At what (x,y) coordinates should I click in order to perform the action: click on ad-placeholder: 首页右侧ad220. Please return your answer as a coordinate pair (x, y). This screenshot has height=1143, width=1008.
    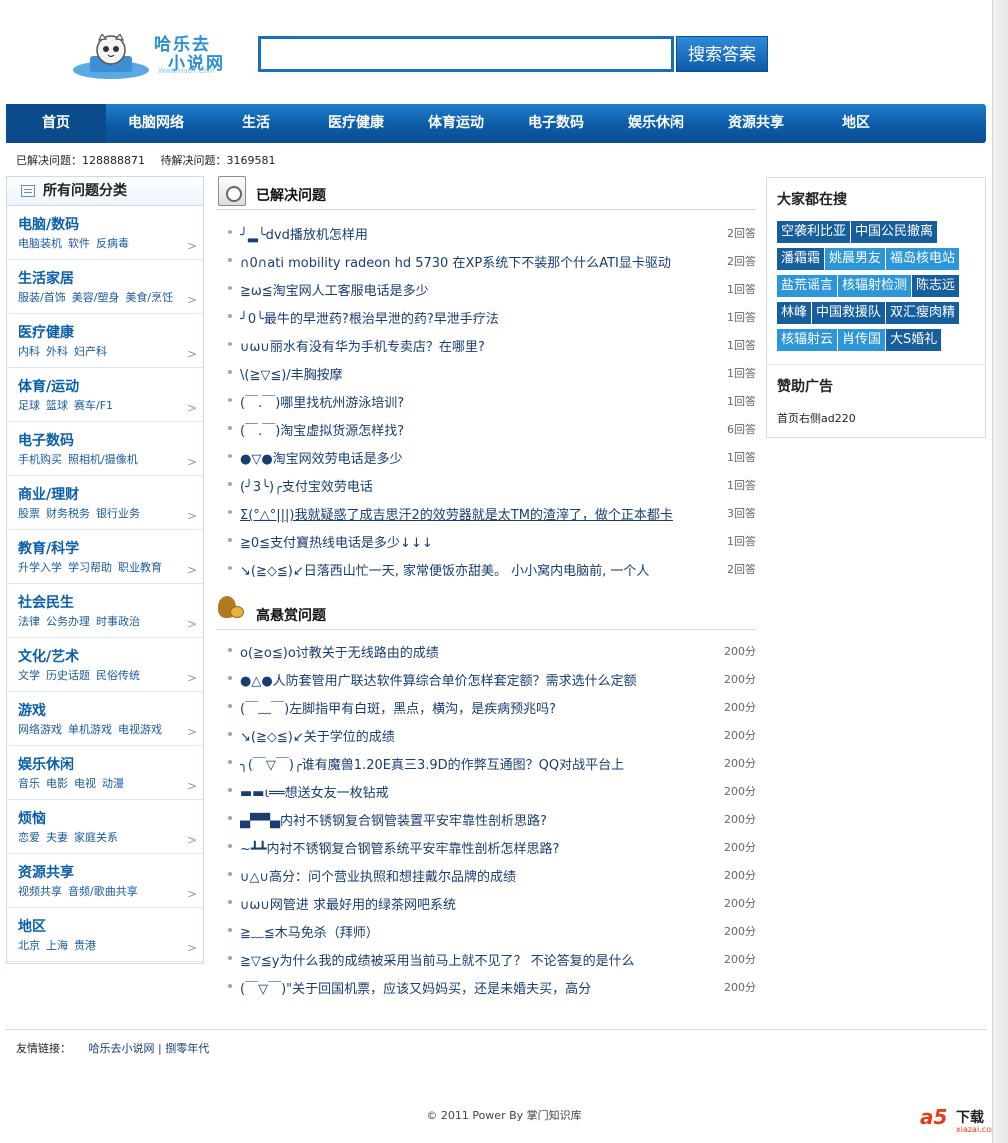
    Looking at the image, I should click on (816, 418).